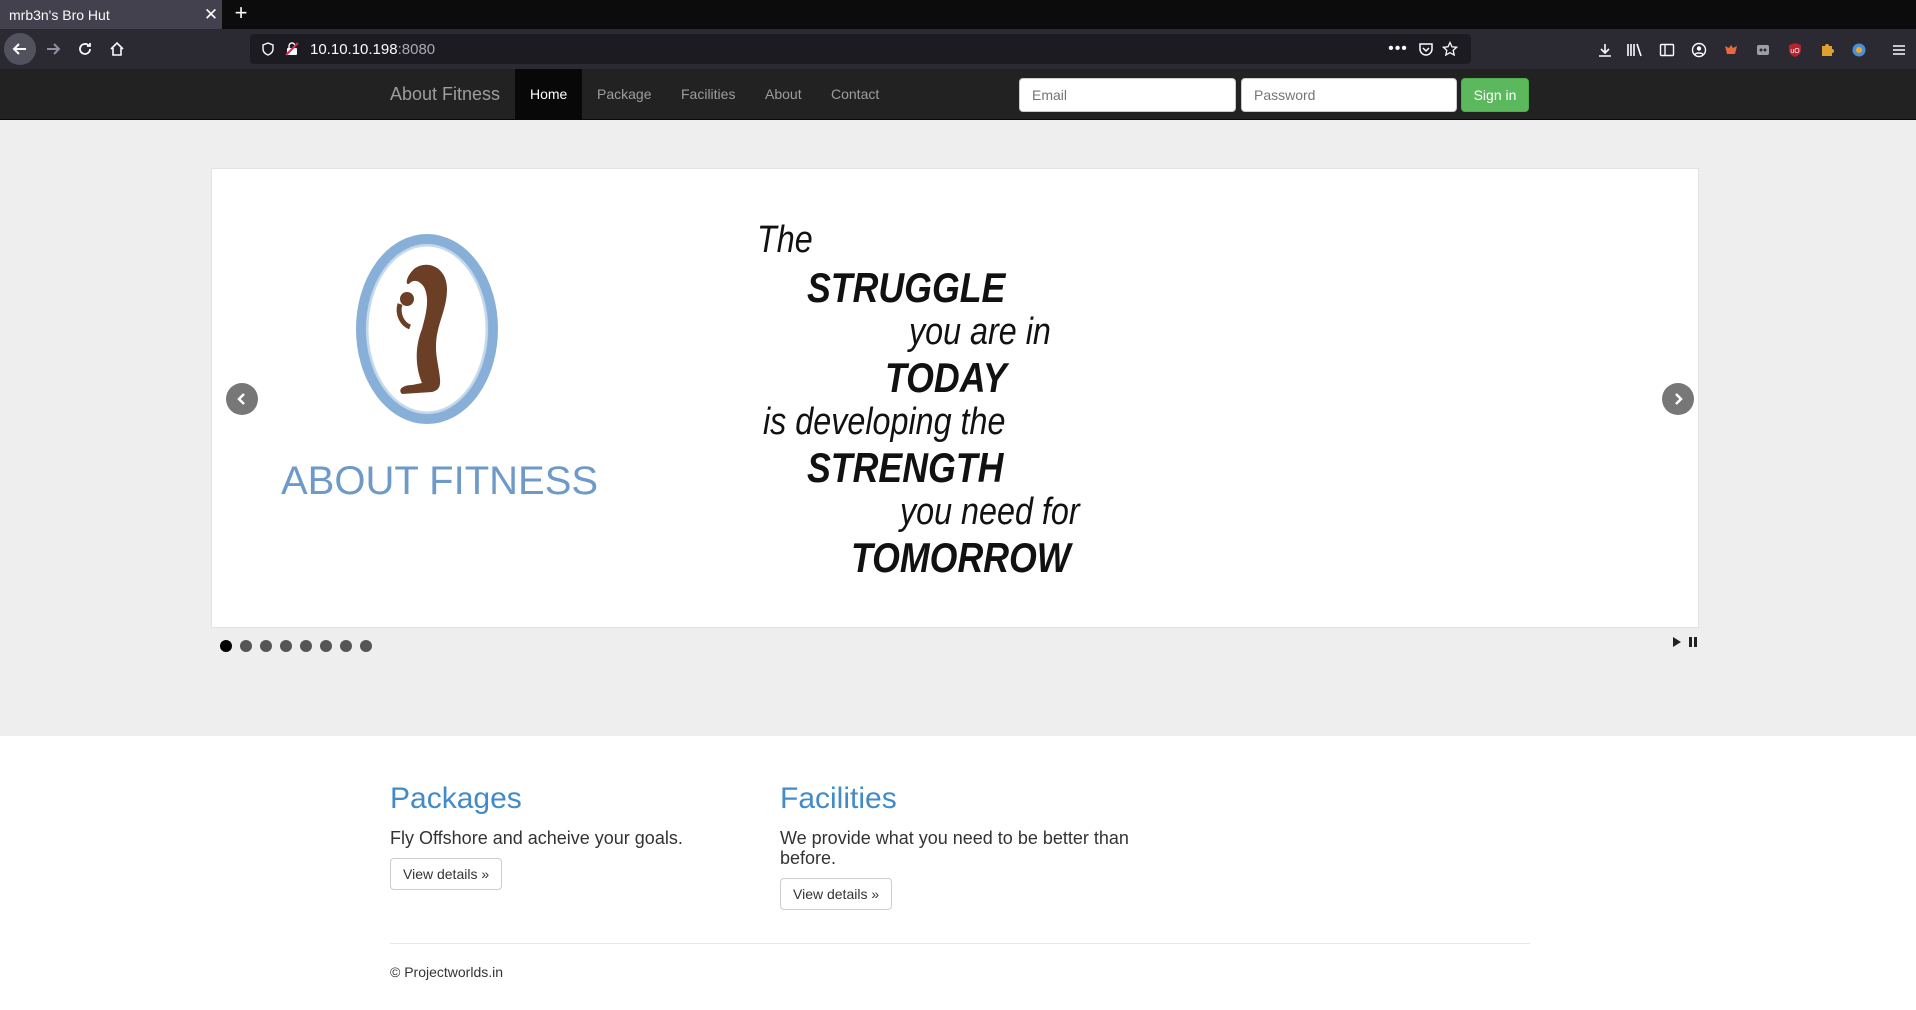 The width and height of the screenshot is (1916, 1010). Describe the element at coordinates (268, 49) in the screenshot. I see `shield-icon` at that location.